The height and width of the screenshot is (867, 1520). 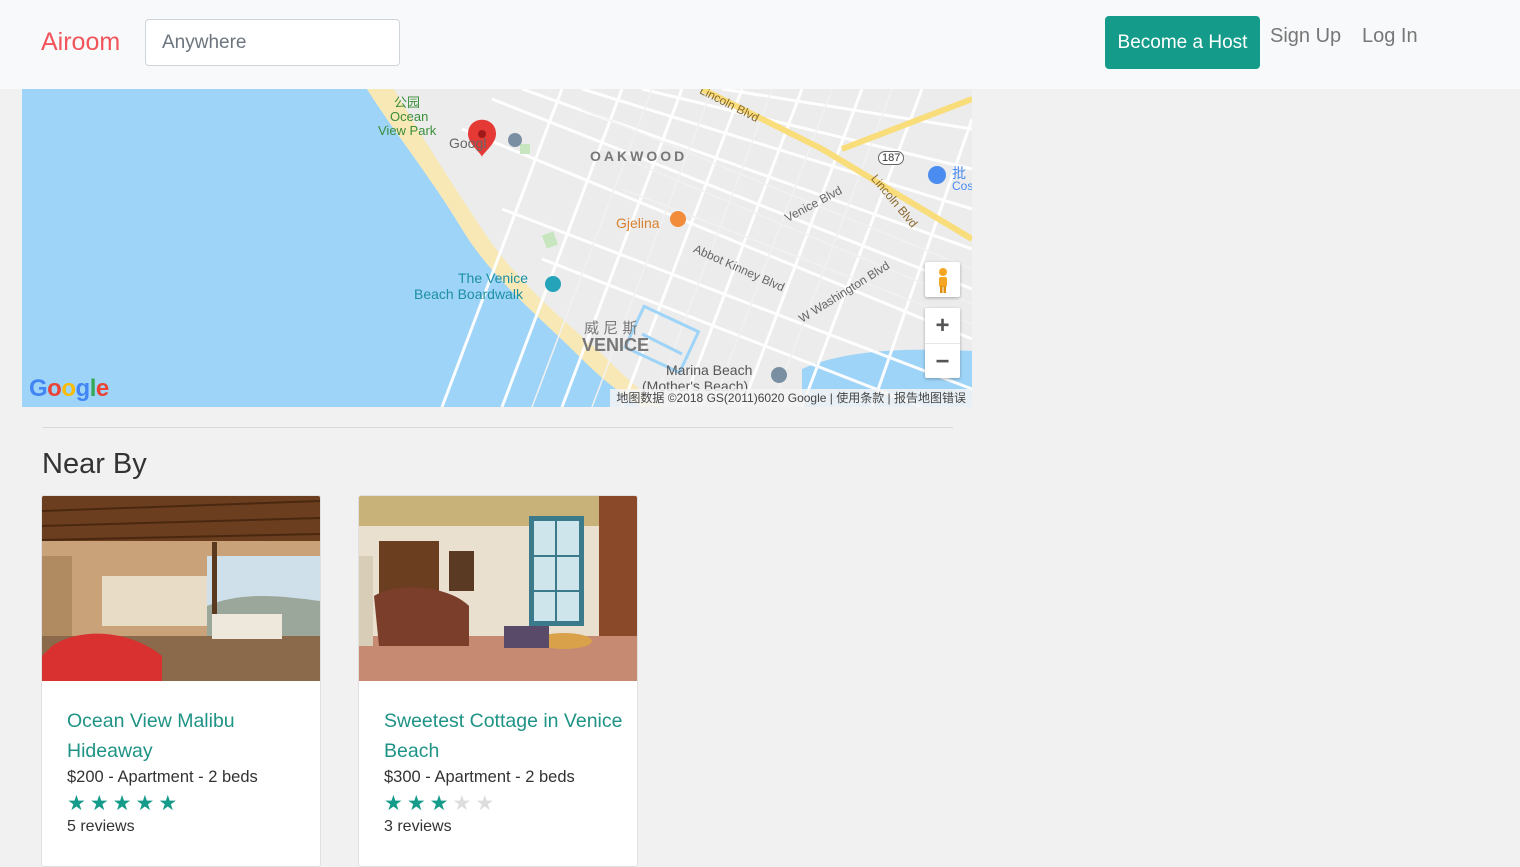 I want to click on become-host-button: Become a Host, so click(x=1182, y=42).